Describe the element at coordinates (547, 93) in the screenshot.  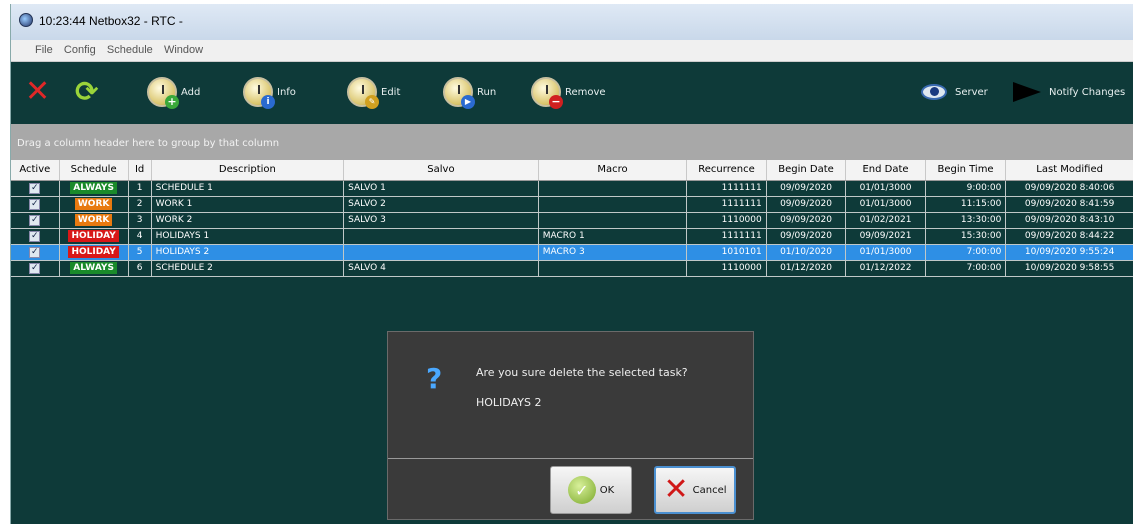
I see `clock-remove-icon: −` at that location.